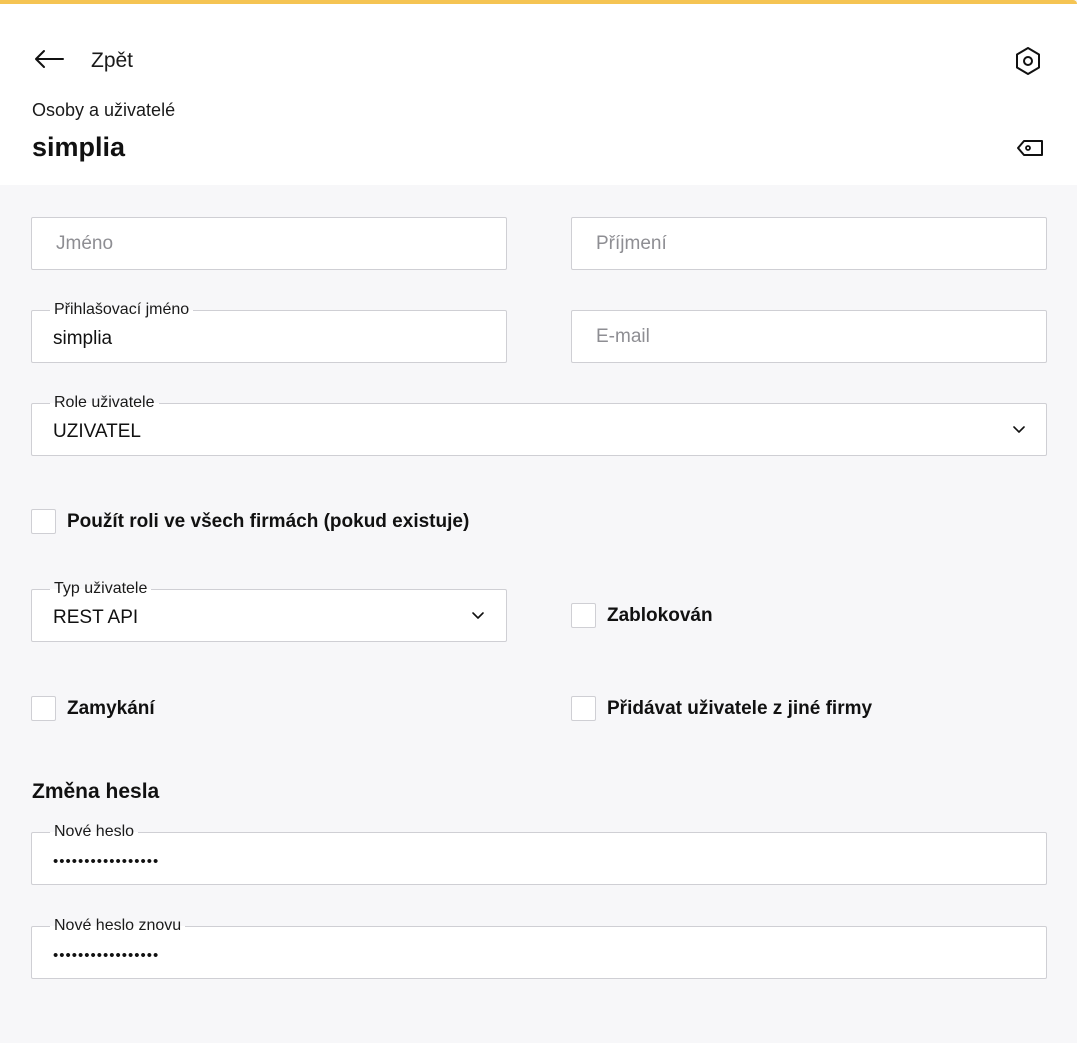 The width and height of the screenshot is (1077, 1043). I want to click on blocked-checkbox: Zablokován, so click(642, 615).